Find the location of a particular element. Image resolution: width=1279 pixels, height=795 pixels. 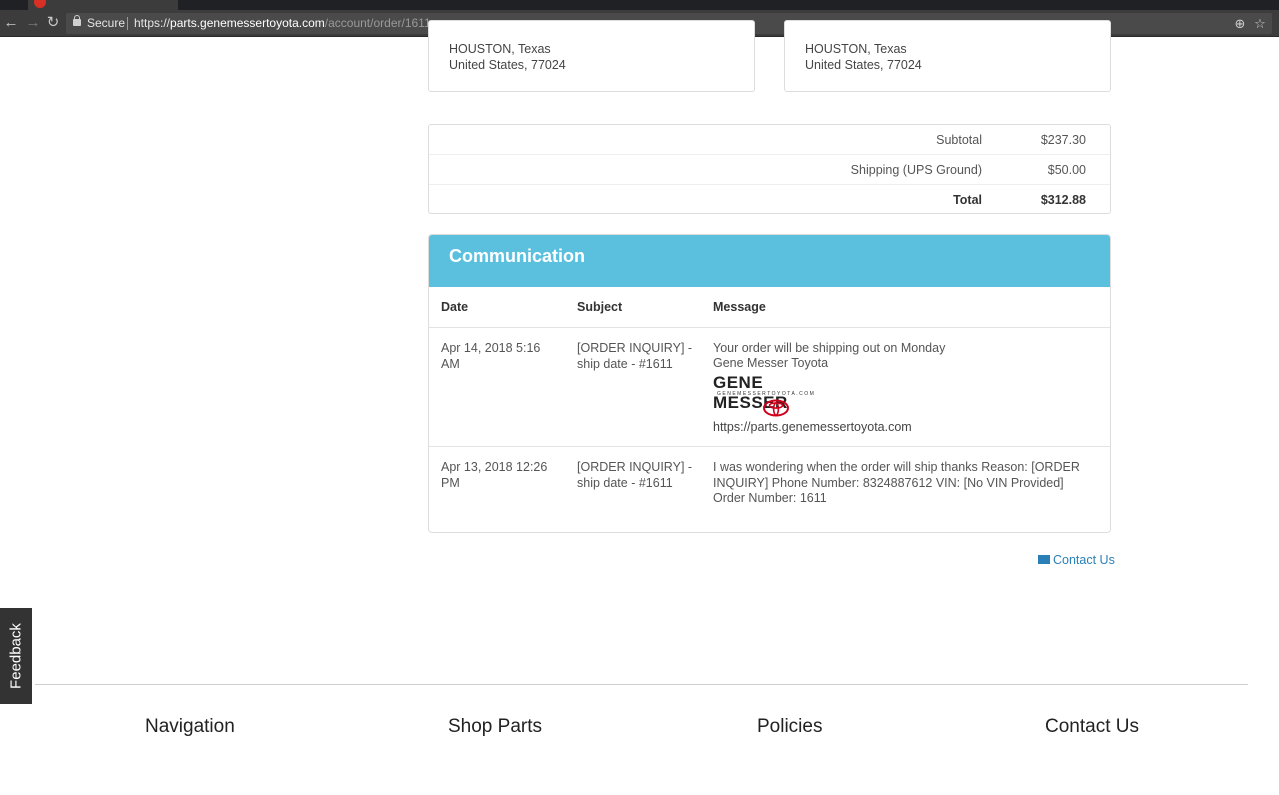

feedback-label: Feedback is located at coordinates (16, 656).